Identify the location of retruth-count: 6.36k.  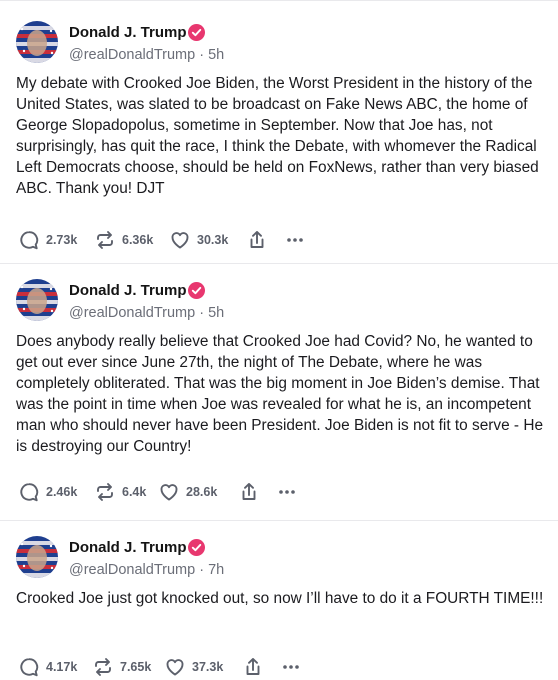
(138, 240).